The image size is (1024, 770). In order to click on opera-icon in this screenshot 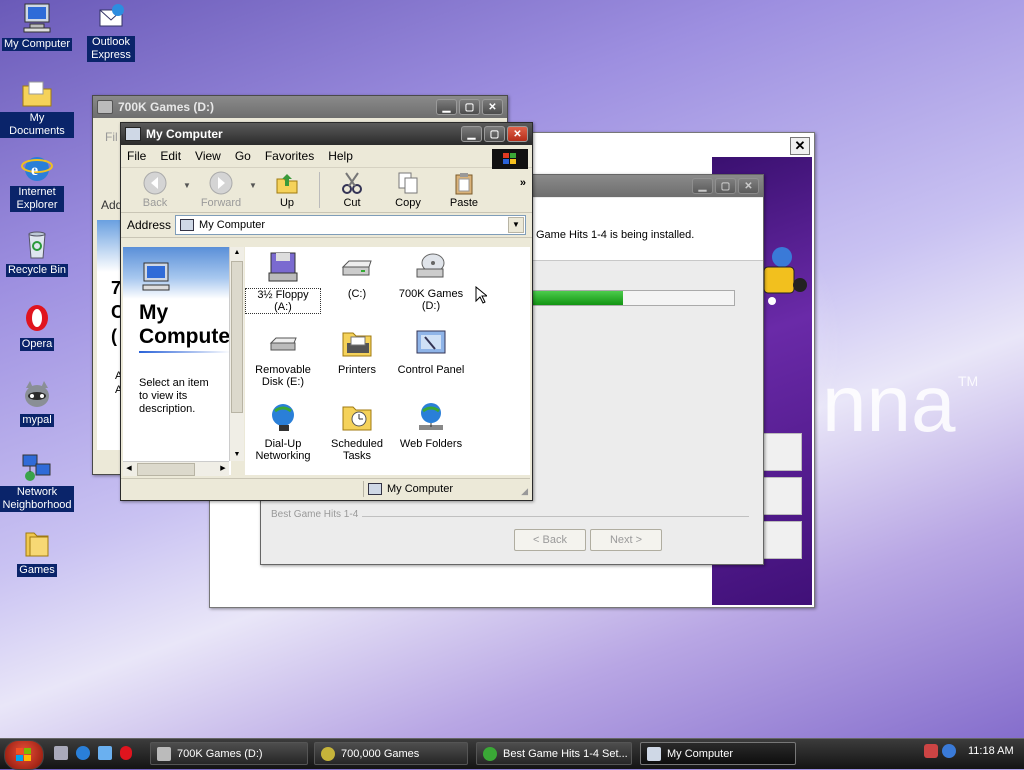, I will do `click(126, 753)`.